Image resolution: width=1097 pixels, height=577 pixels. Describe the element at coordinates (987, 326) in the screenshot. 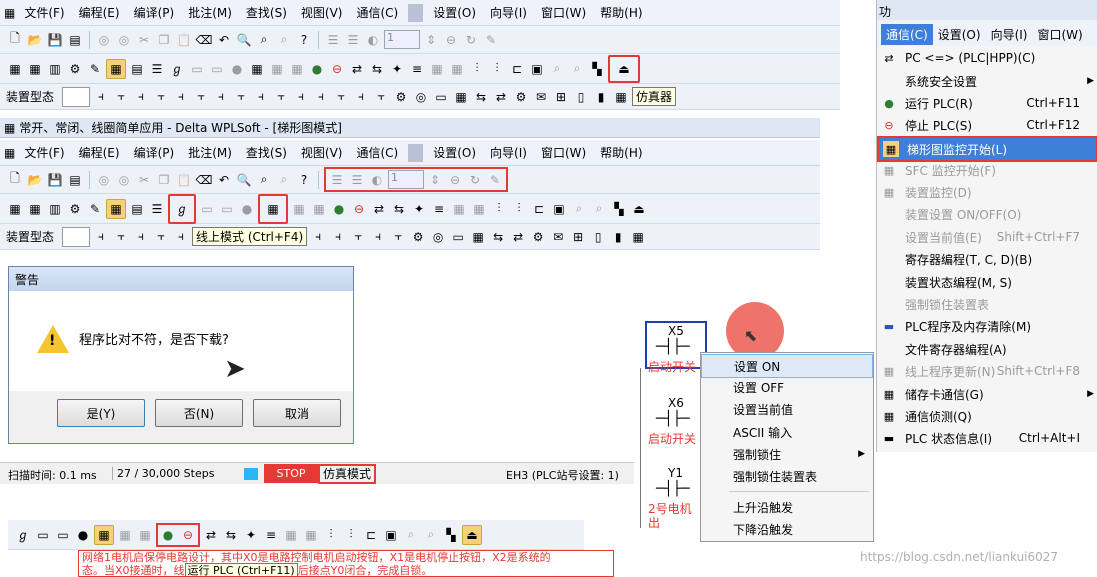

I see `comm-item-memory-clear: ▬ PLC程序及内存清除(M)` at that location.